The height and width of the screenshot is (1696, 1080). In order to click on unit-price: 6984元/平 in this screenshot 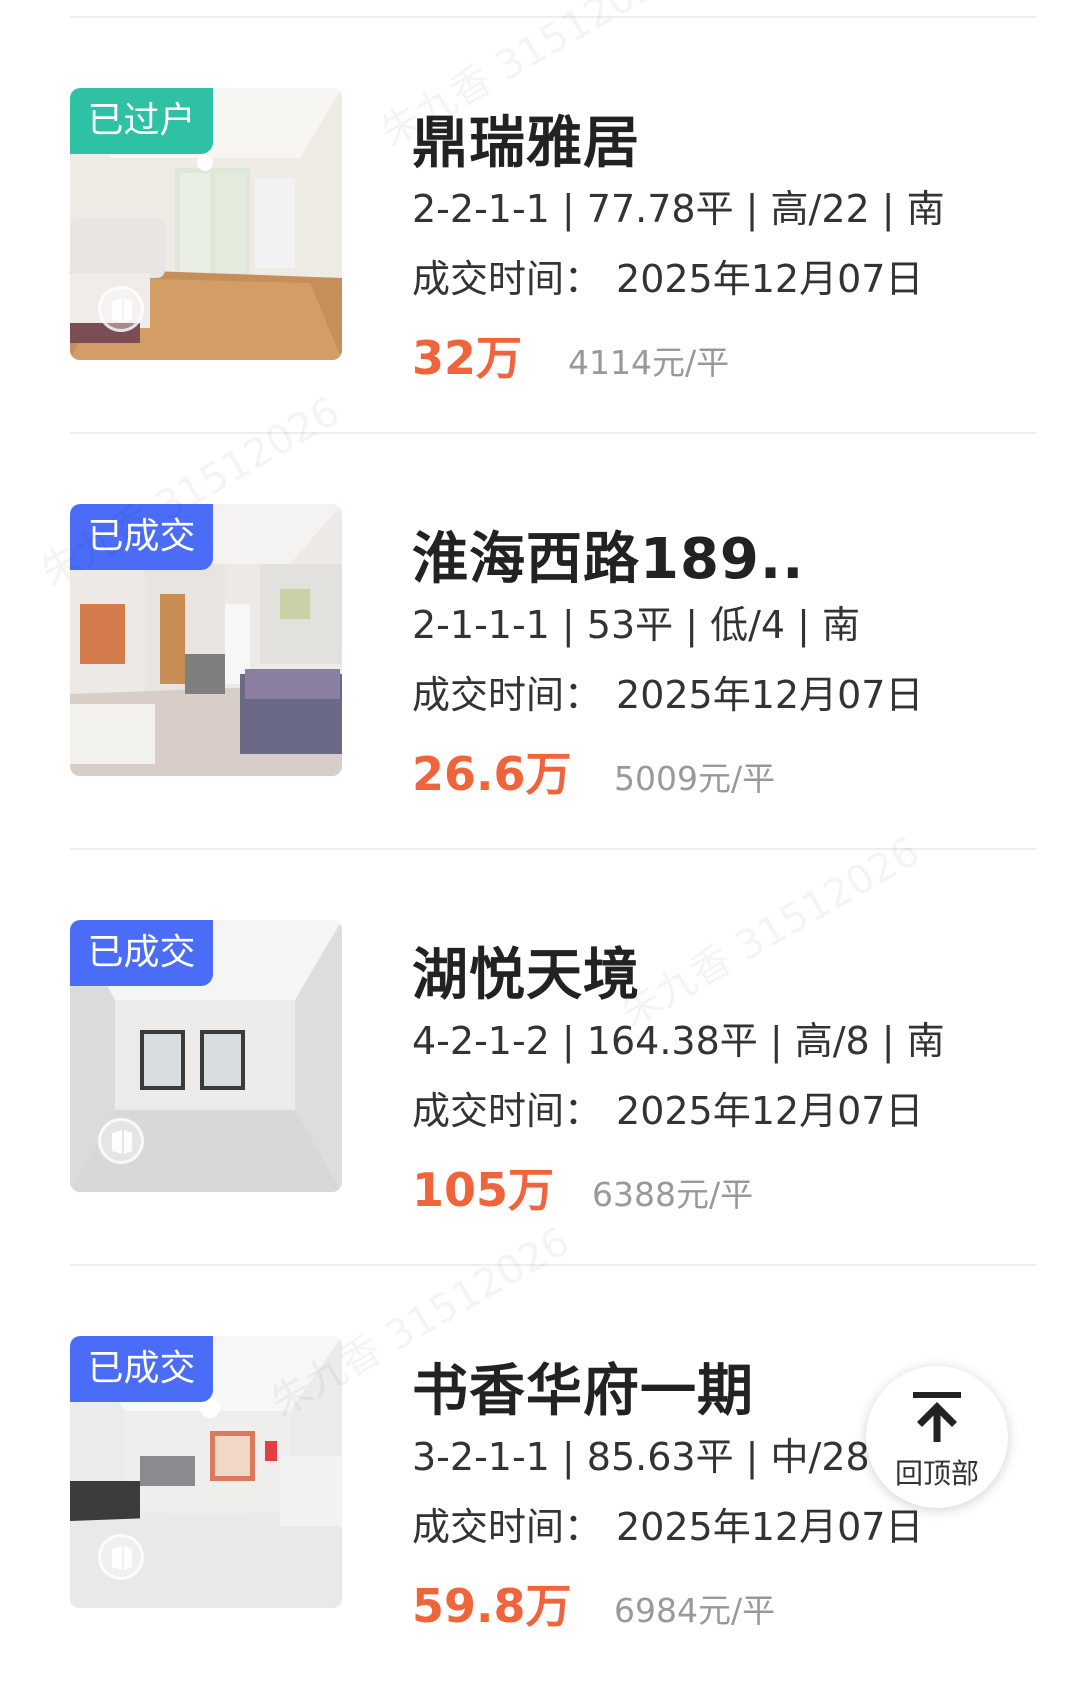, I will do `click(695, 1610)`.